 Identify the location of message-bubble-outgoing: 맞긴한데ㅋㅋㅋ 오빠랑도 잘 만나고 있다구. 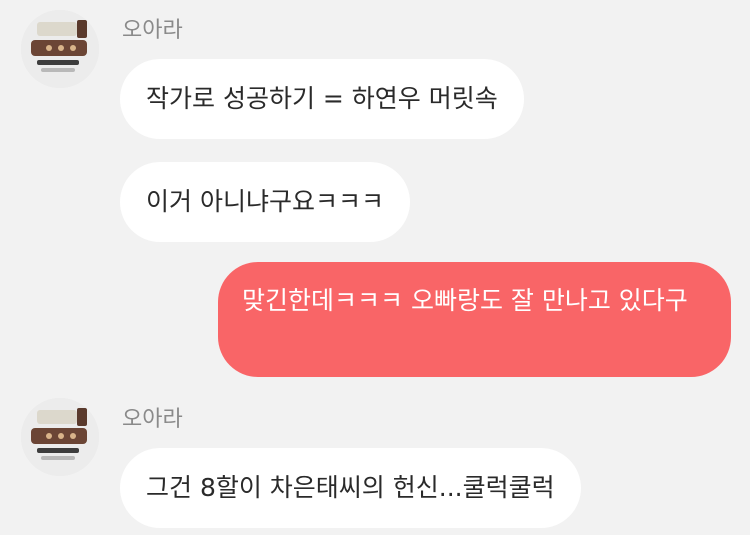
(474, 319).